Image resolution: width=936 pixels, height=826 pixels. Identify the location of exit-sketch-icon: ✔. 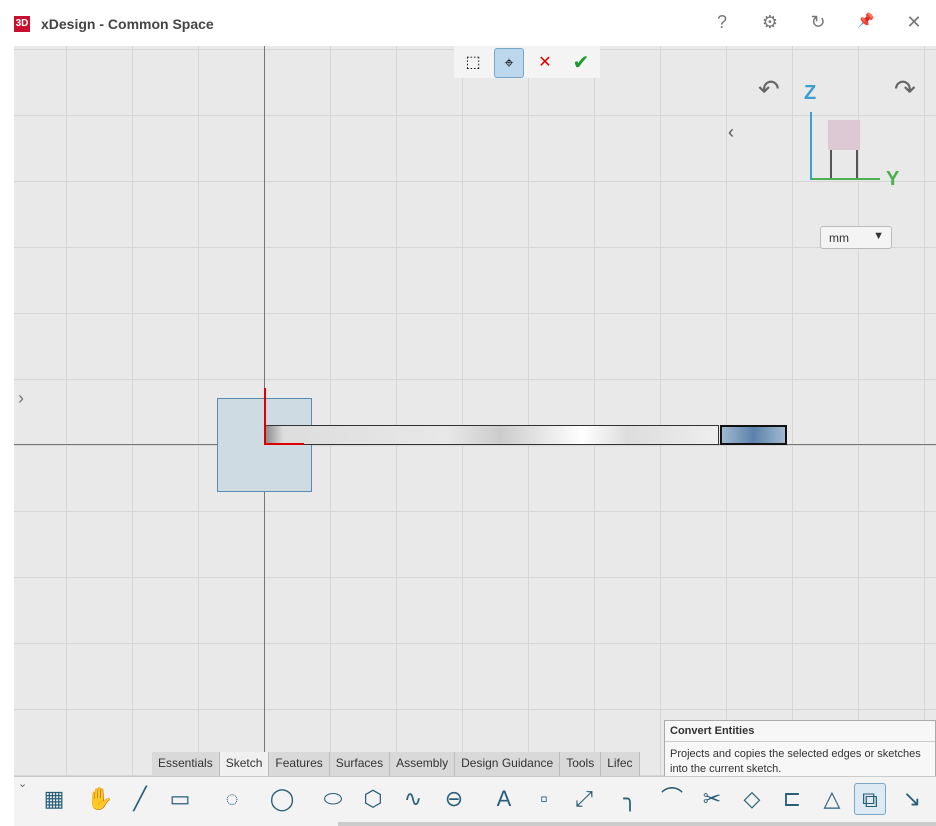
(581, 63).